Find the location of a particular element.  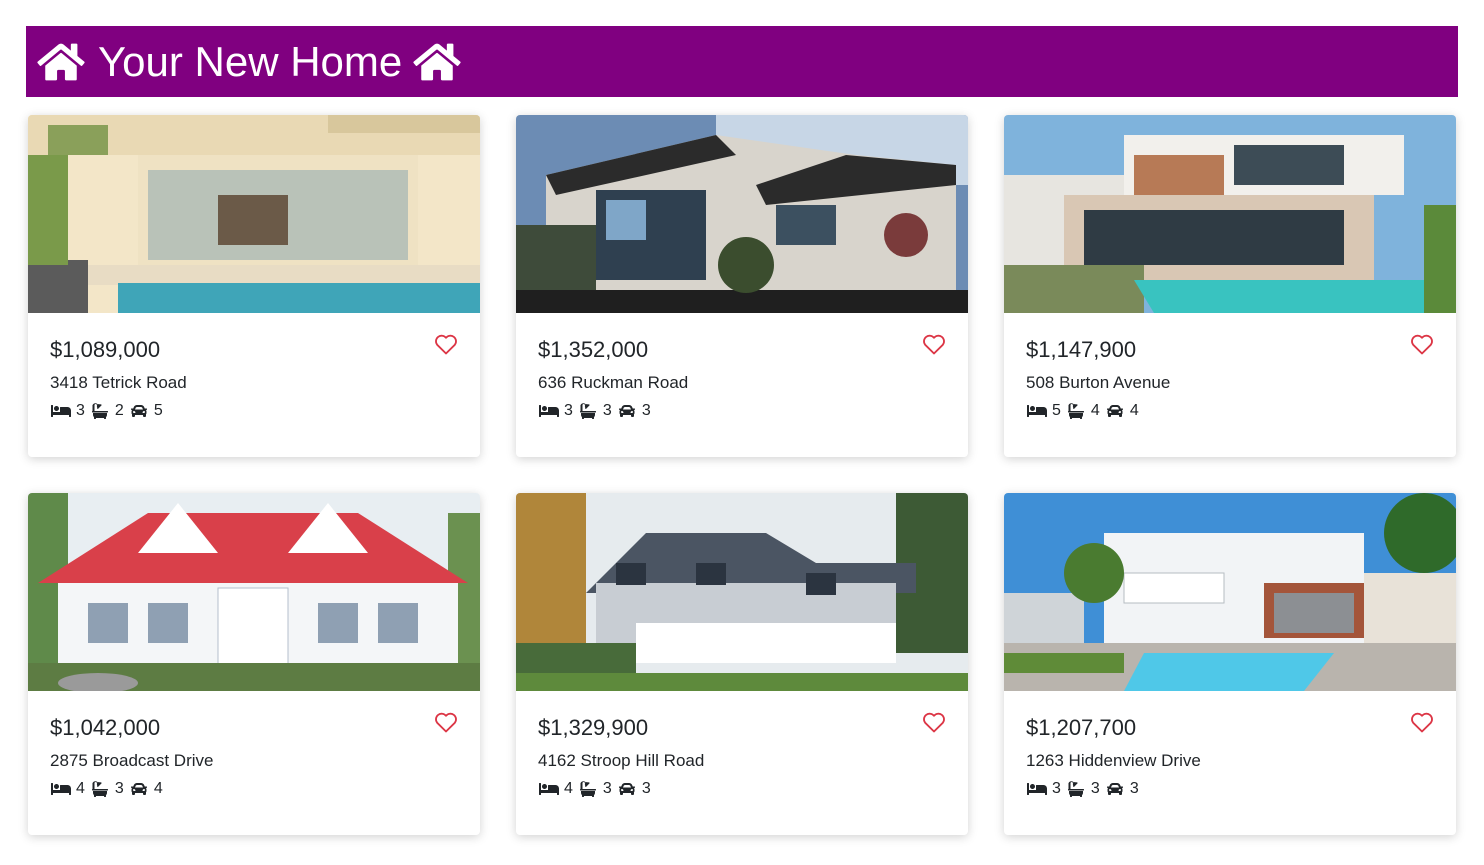

baths-count: 4 is located at coordinates (1095, 410).